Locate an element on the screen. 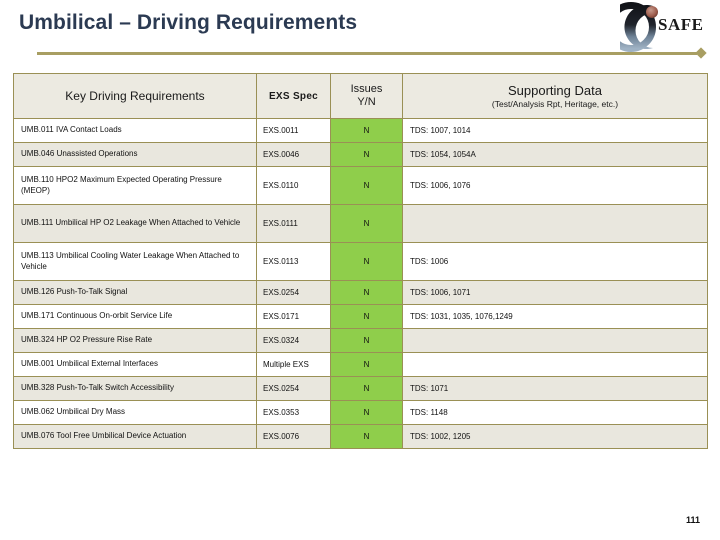 The height and width of the screenshot is (540, 720). cell-exs-spec: Multiple EXS is located at coordinates (293, 364).